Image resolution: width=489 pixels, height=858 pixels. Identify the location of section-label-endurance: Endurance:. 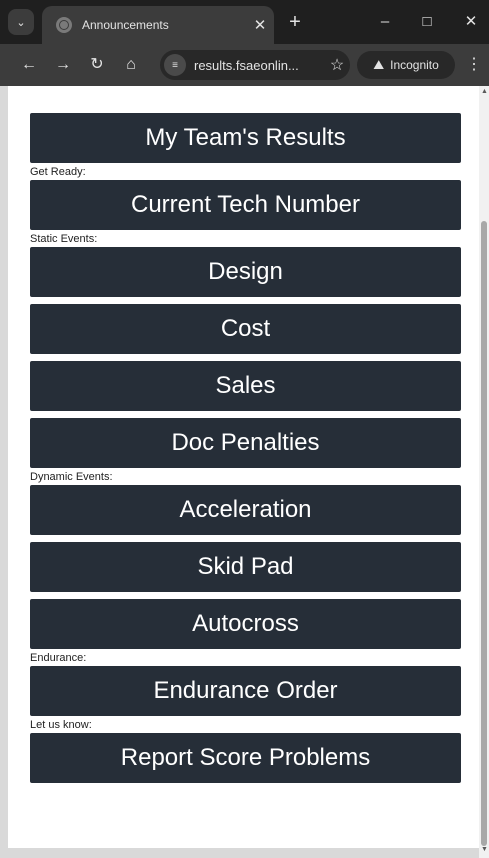
(58, 658).